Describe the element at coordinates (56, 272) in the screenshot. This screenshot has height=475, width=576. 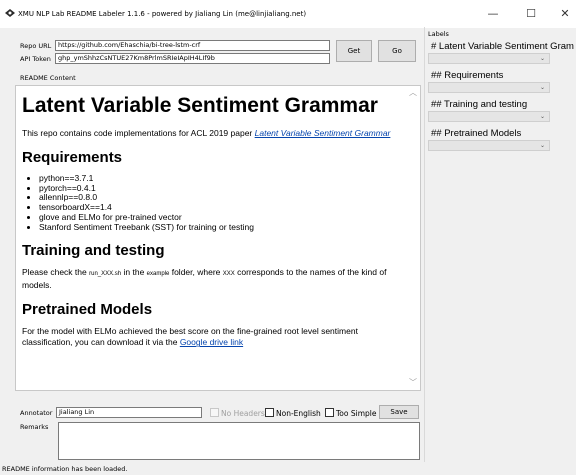
I see `training-text: Please check the` at that location.